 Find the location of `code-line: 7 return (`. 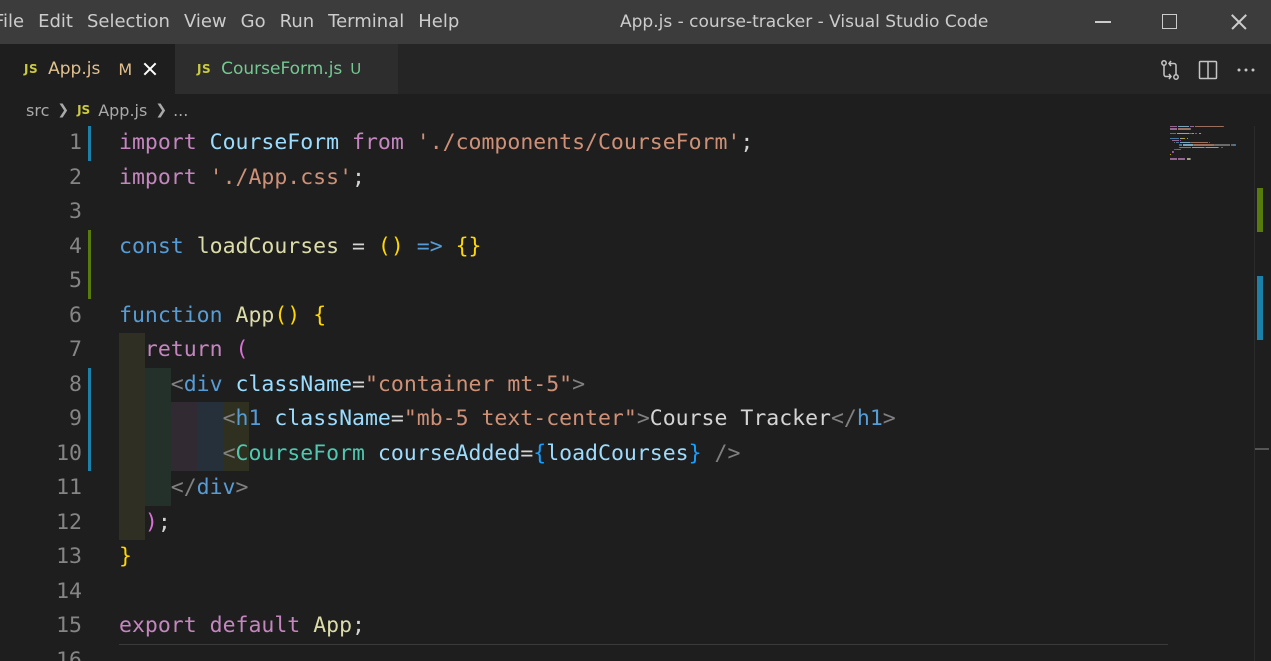

code-line: 7 return ( is located at coordinates (627, 350).